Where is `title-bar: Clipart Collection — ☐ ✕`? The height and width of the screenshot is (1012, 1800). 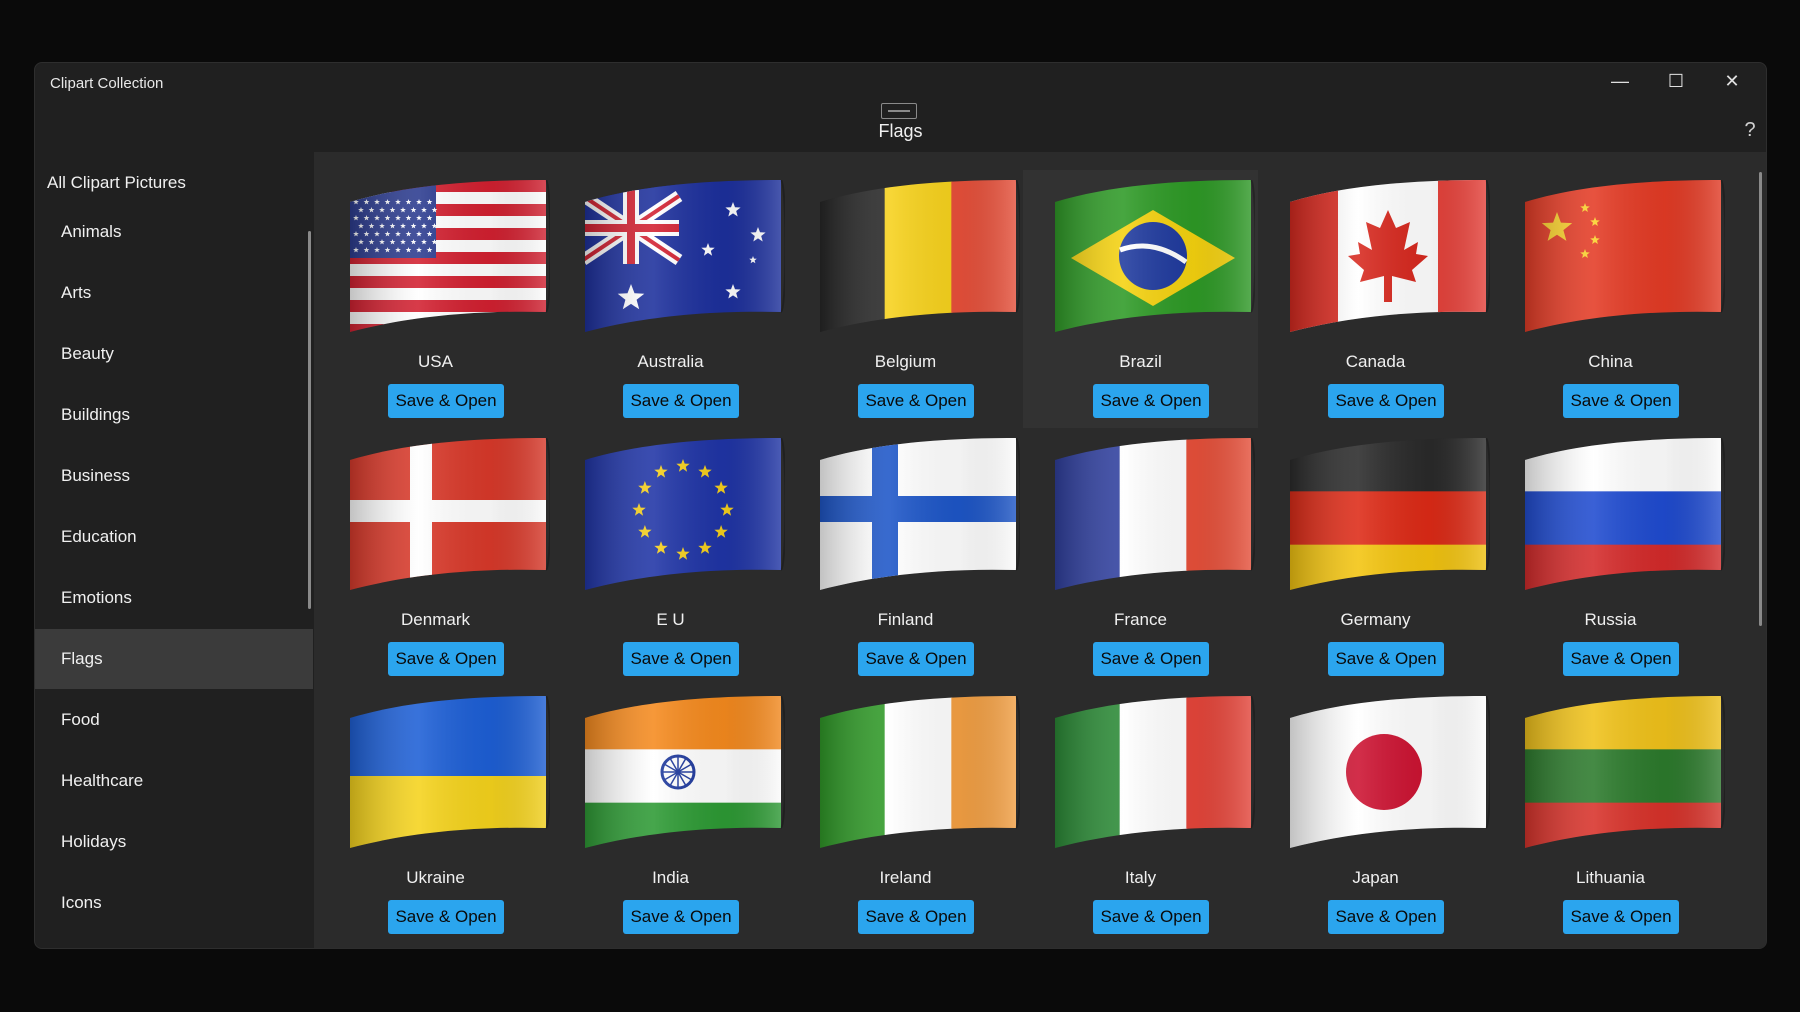 title-bar: Clipart Collection — ☐ ✕ is located at coordinates (900, 81).